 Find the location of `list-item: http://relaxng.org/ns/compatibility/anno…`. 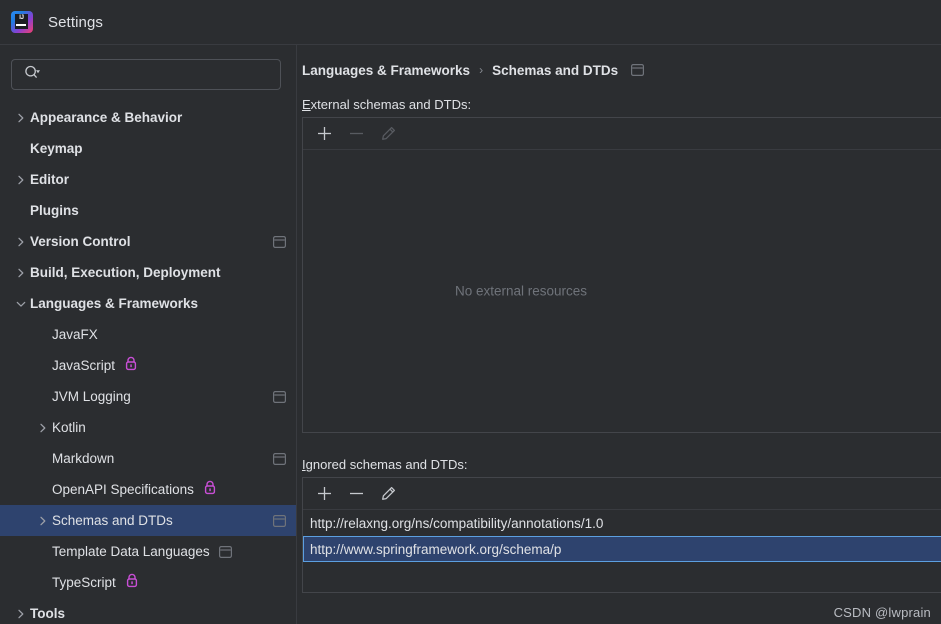

list-item: http://relaxng.org/ns/compatibility/anno… is located at coordinates (622, 523).